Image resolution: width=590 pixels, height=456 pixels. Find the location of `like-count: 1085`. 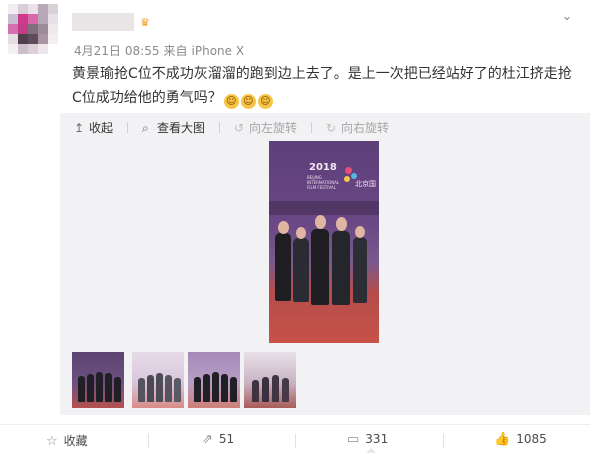

like-count: 1085 is located at coordinates (531, 439).